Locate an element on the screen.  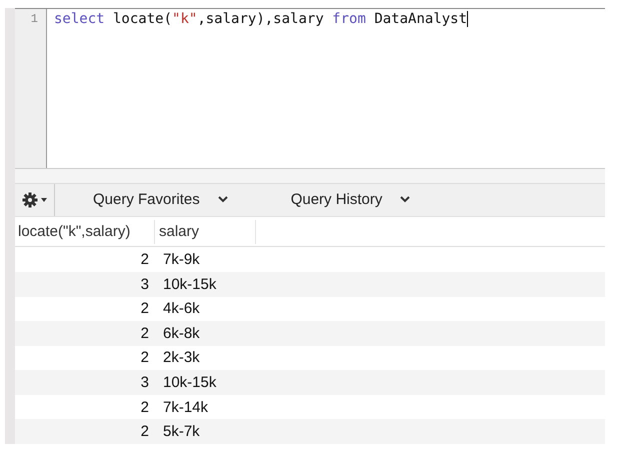
table-cell: 5k-7k is located at coordinates (181, 431).